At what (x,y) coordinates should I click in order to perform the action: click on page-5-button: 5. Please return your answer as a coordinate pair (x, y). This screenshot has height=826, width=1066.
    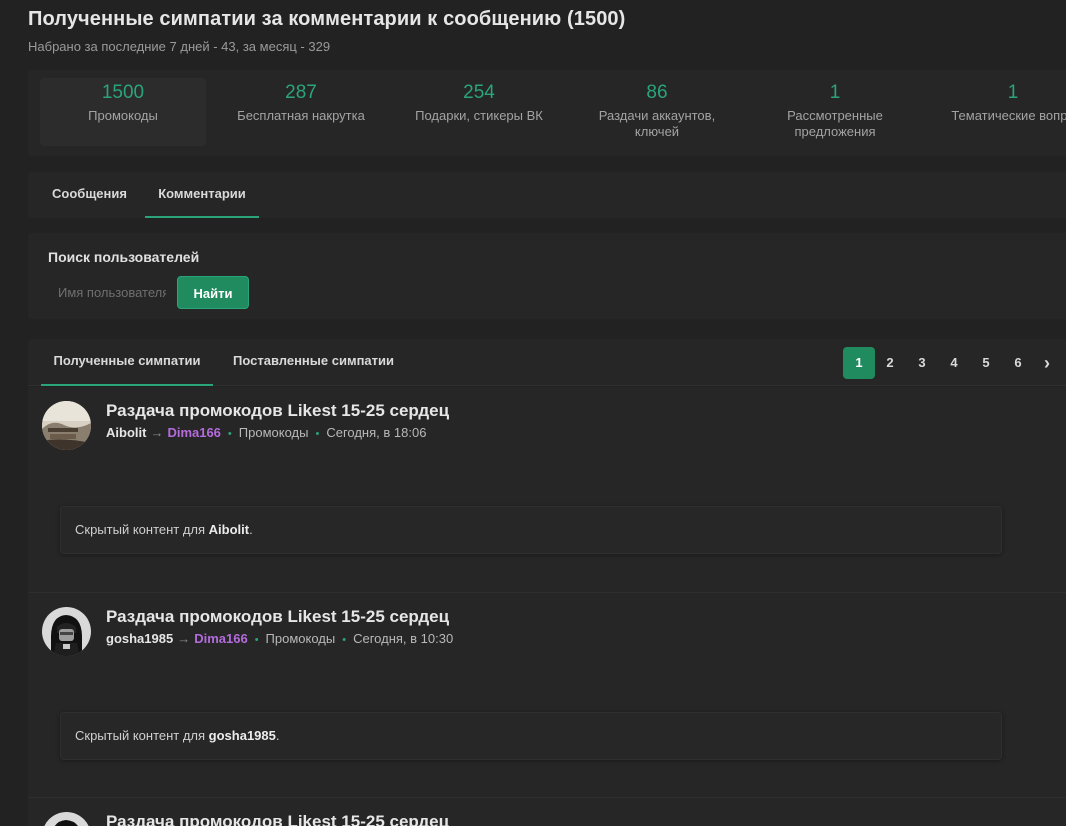
    Looking at the image, I should click on (986, 363).